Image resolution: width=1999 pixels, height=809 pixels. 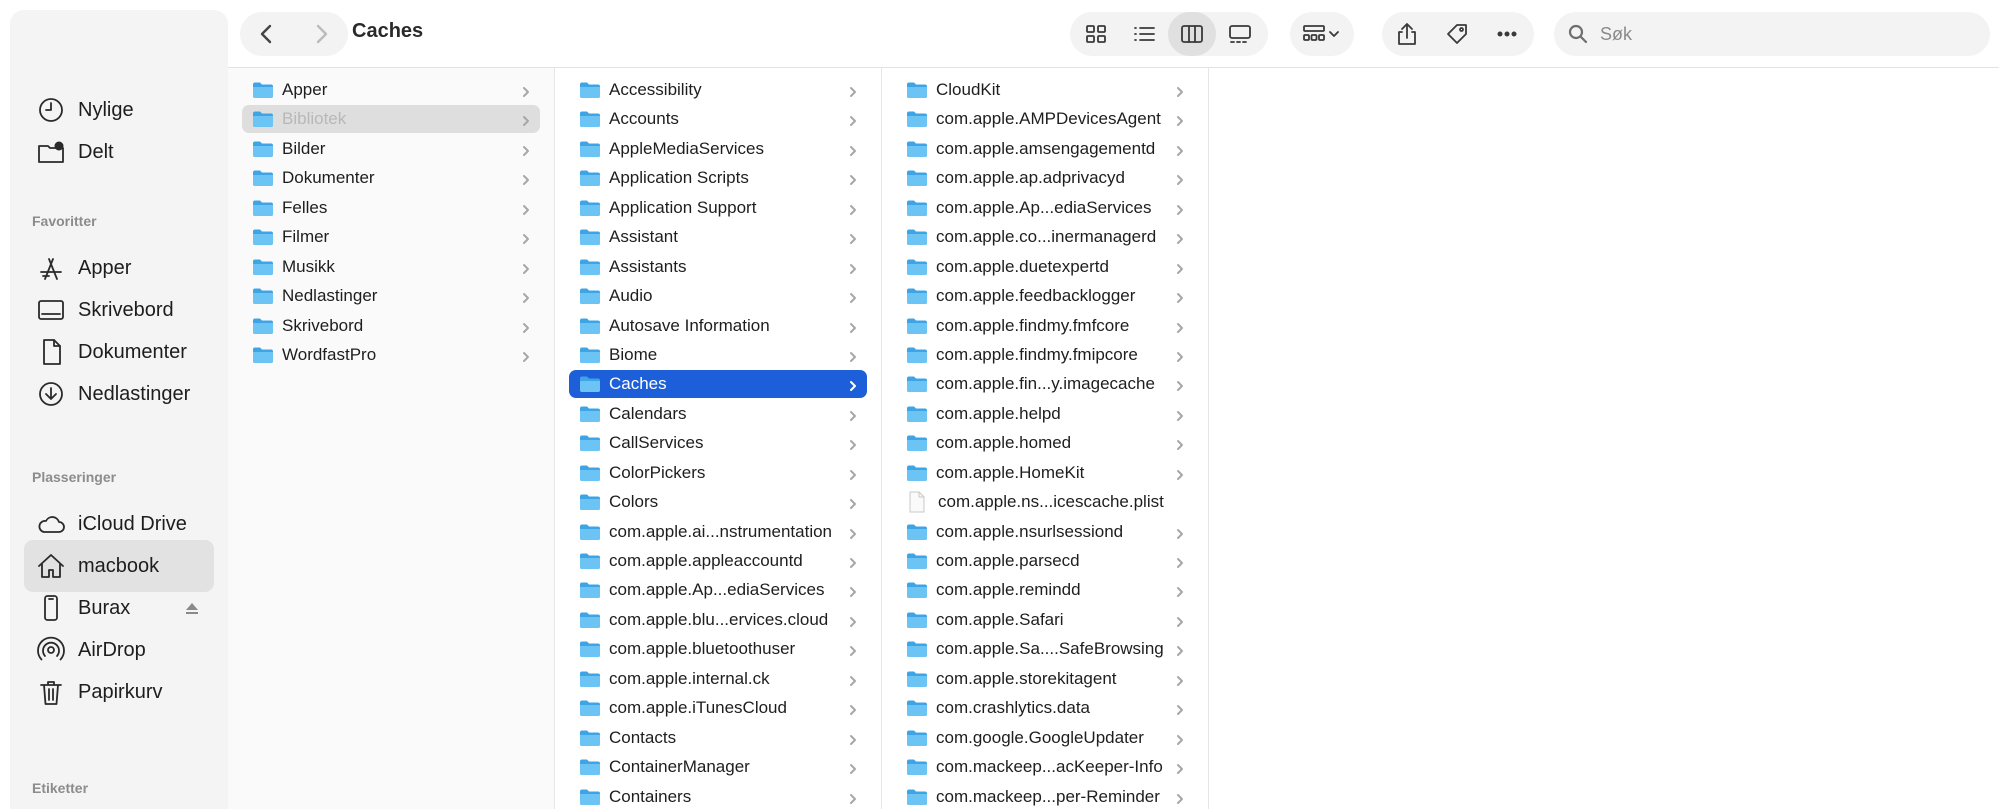 What do you see at coordinates (1045, 267) in the screenshot?
I see `folder-row: com.apple.duetexpertd` at bounding box center [1045, 267].